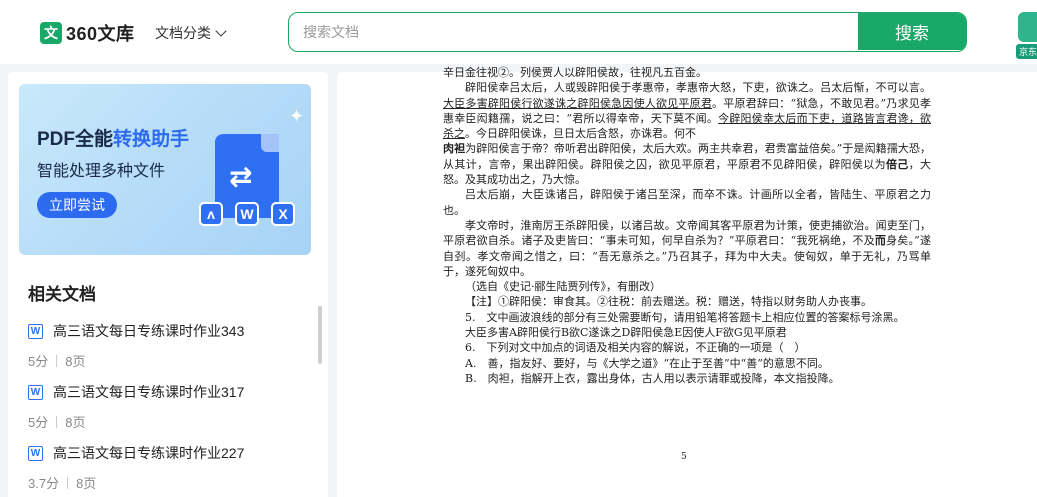  Describe the element at coordinates (635, 348) in the screenshot. I see `question-6: 6. 下列对文中加点的词语及相关内容的解说，不正确的一项是（ ）` at that location.